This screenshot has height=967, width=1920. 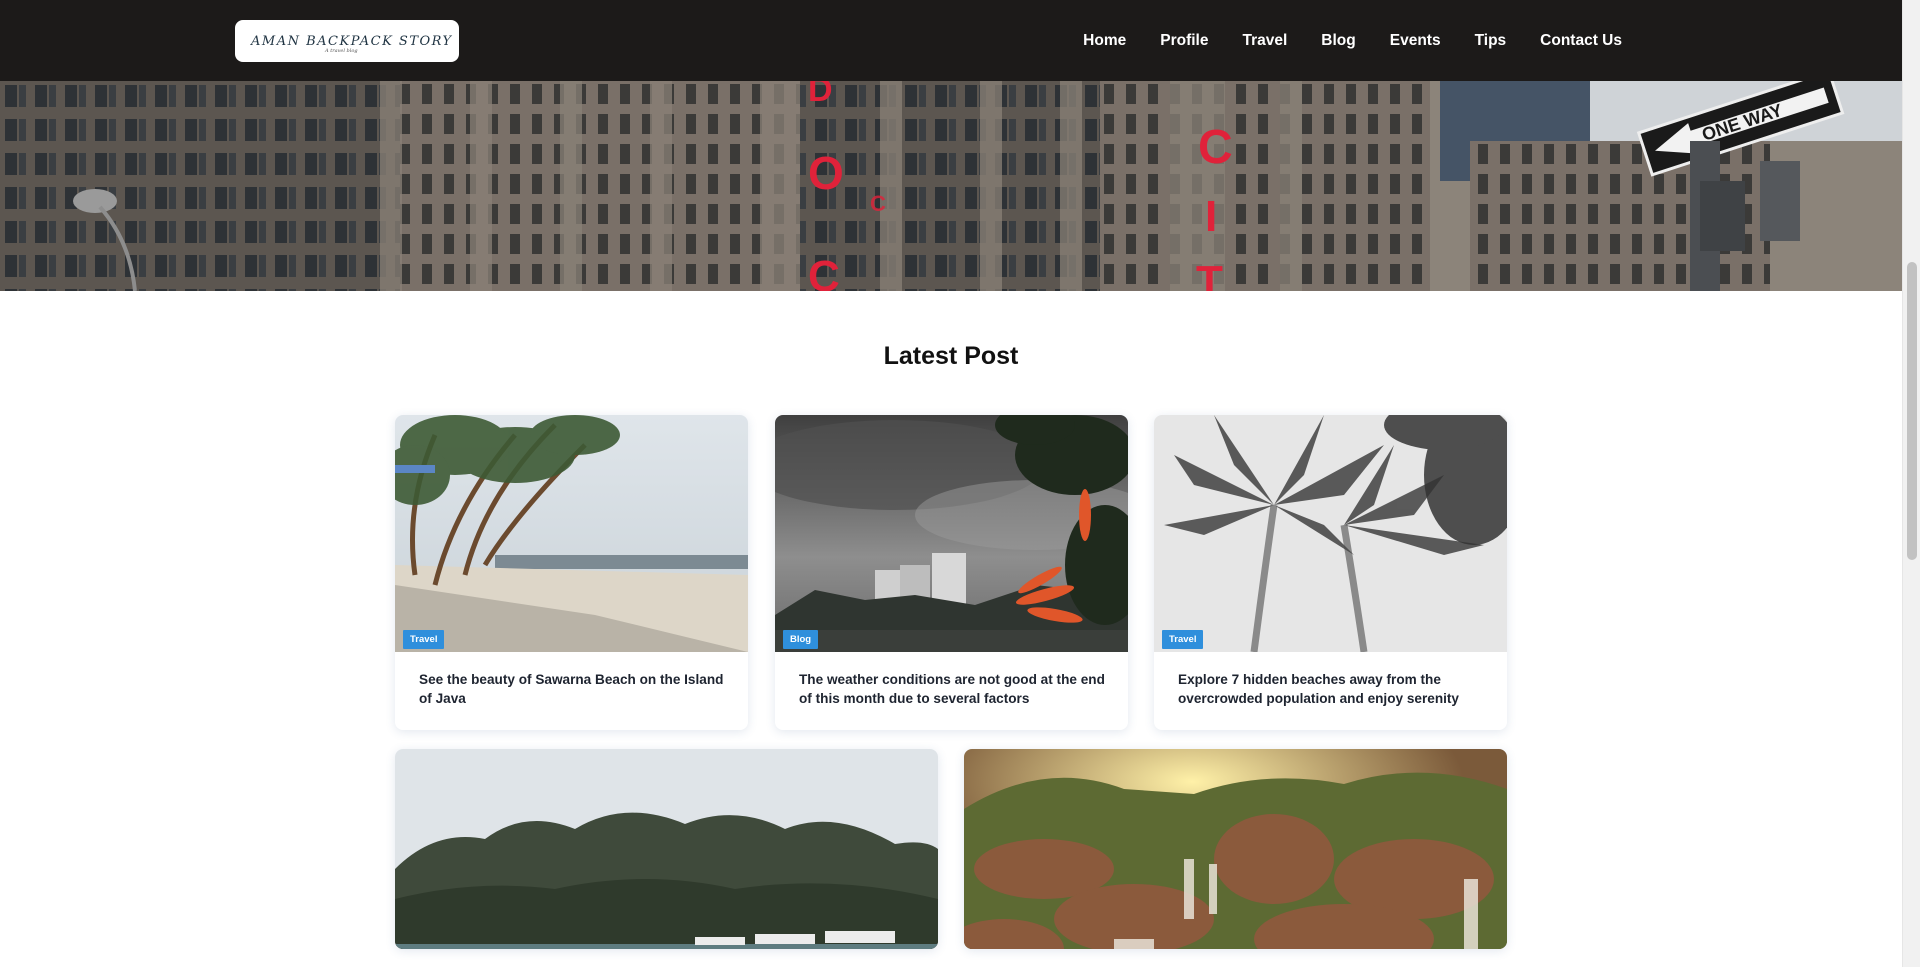 What do you see at coordinates (1491, 41) in the screenshot?
I see `nav-tips: Tips` at bounding box center [1491, 41].